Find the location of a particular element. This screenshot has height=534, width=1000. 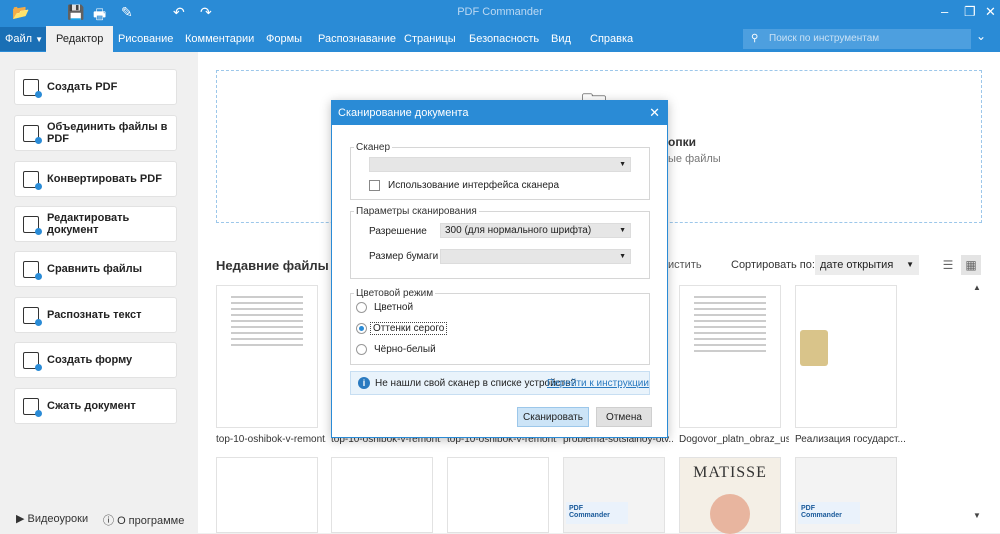

color-mode-label: Цветовой режим is located at coordinates (395, 293).